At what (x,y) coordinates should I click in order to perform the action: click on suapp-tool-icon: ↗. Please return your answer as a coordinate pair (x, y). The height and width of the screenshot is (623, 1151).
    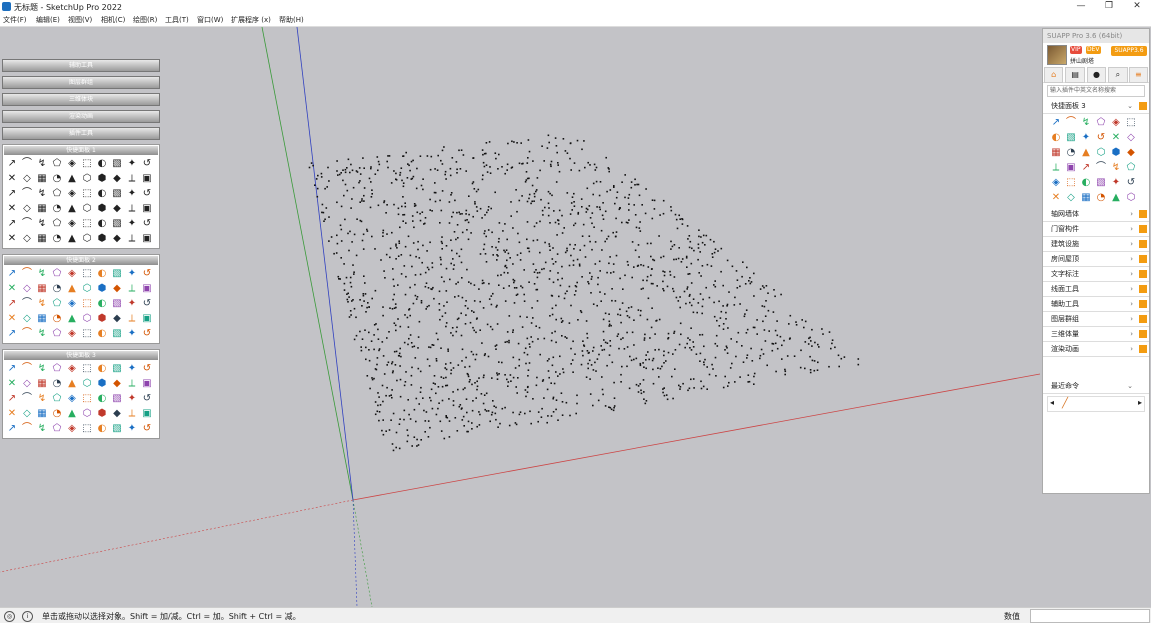
    Looking at the image, I should click on (1086, 168).